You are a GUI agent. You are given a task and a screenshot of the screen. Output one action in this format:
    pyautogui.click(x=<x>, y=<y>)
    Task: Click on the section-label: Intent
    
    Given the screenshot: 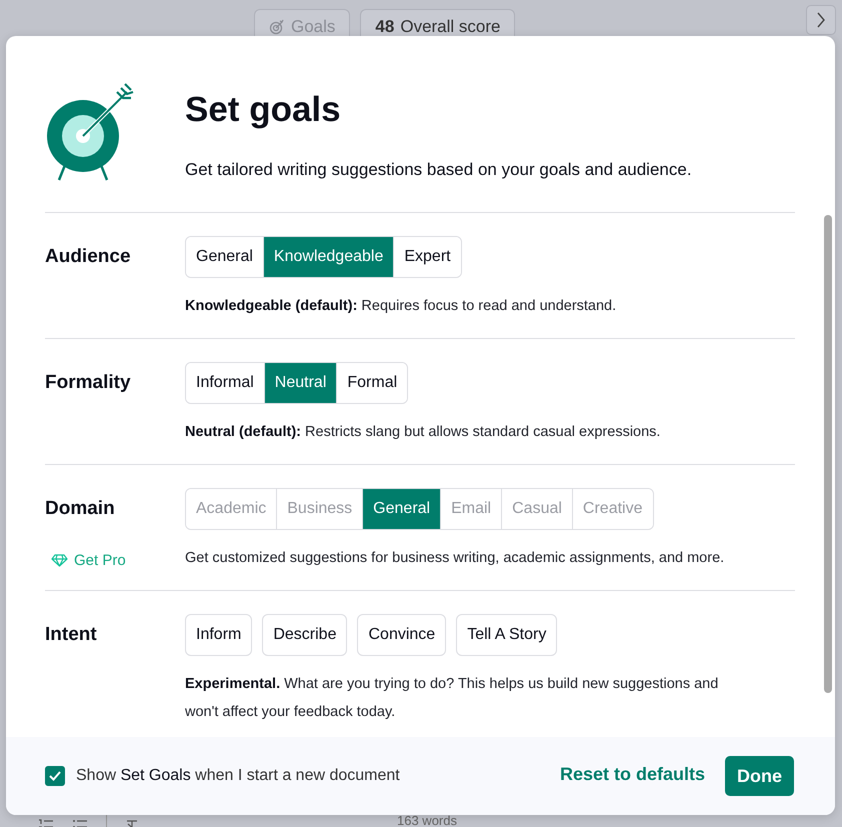 What is the action you would take?
    pyautogui.click(x=71, y=635)
    